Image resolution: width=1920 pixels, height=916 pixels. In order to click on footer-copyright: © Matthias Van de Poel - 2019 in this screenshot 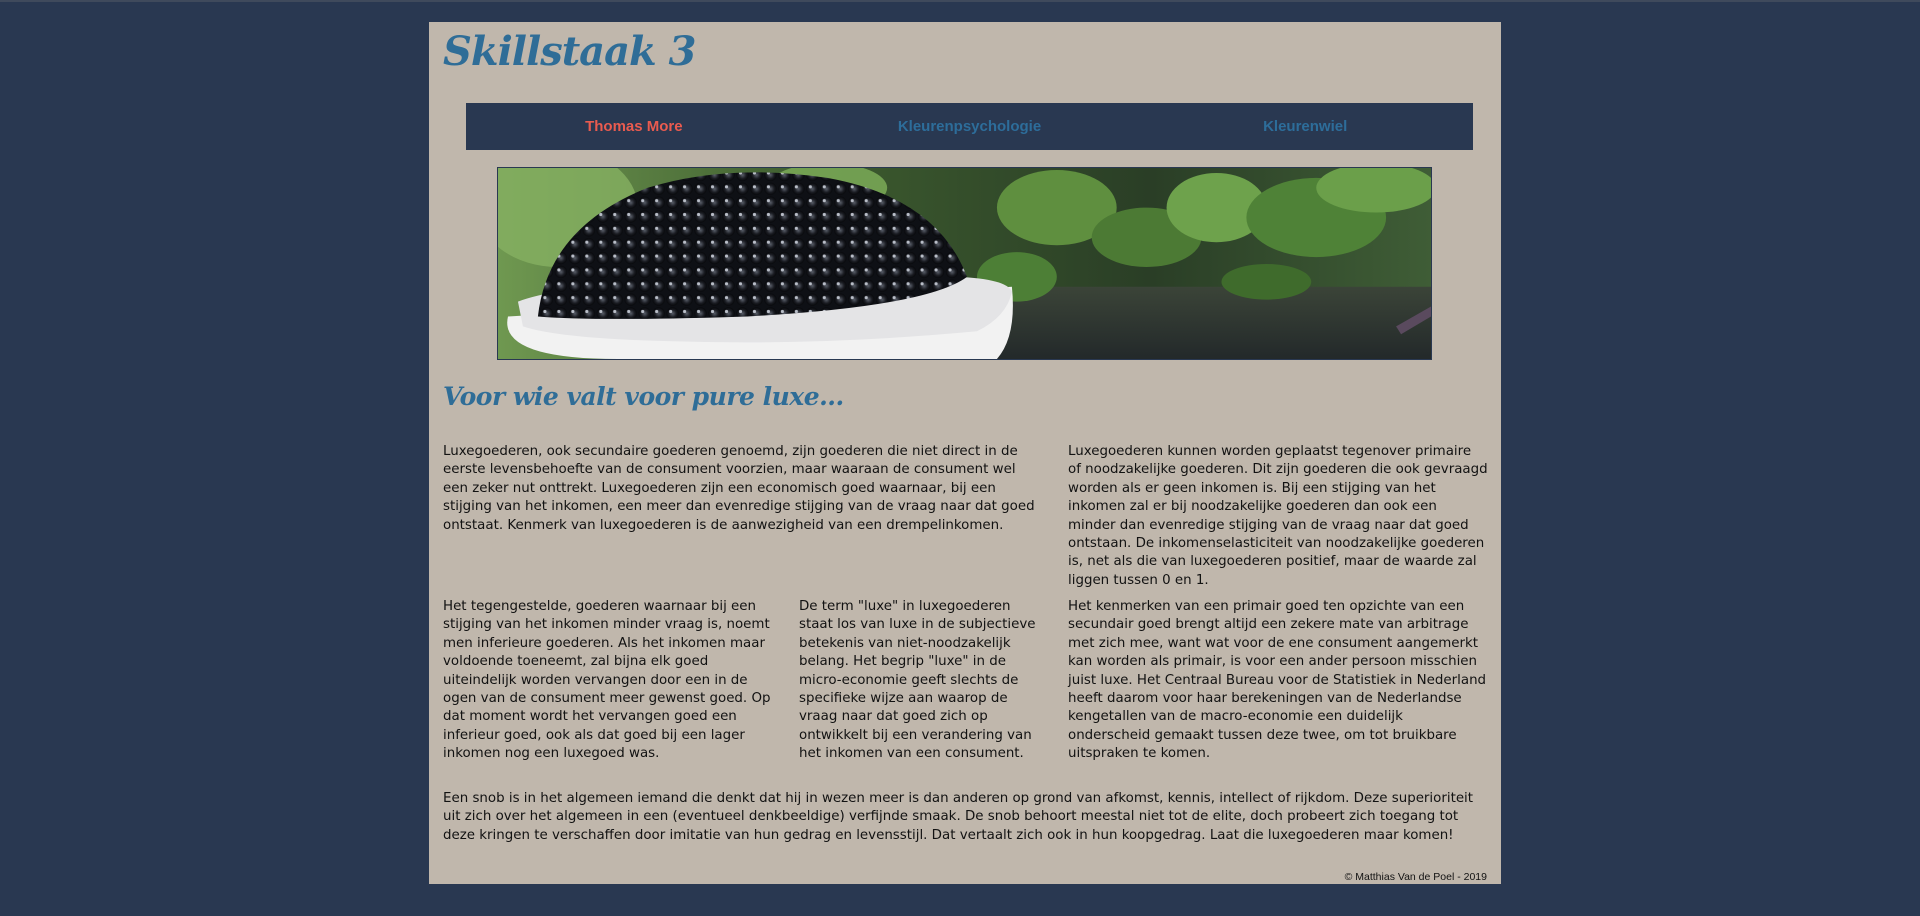, I will do `click(1415, 877)`.